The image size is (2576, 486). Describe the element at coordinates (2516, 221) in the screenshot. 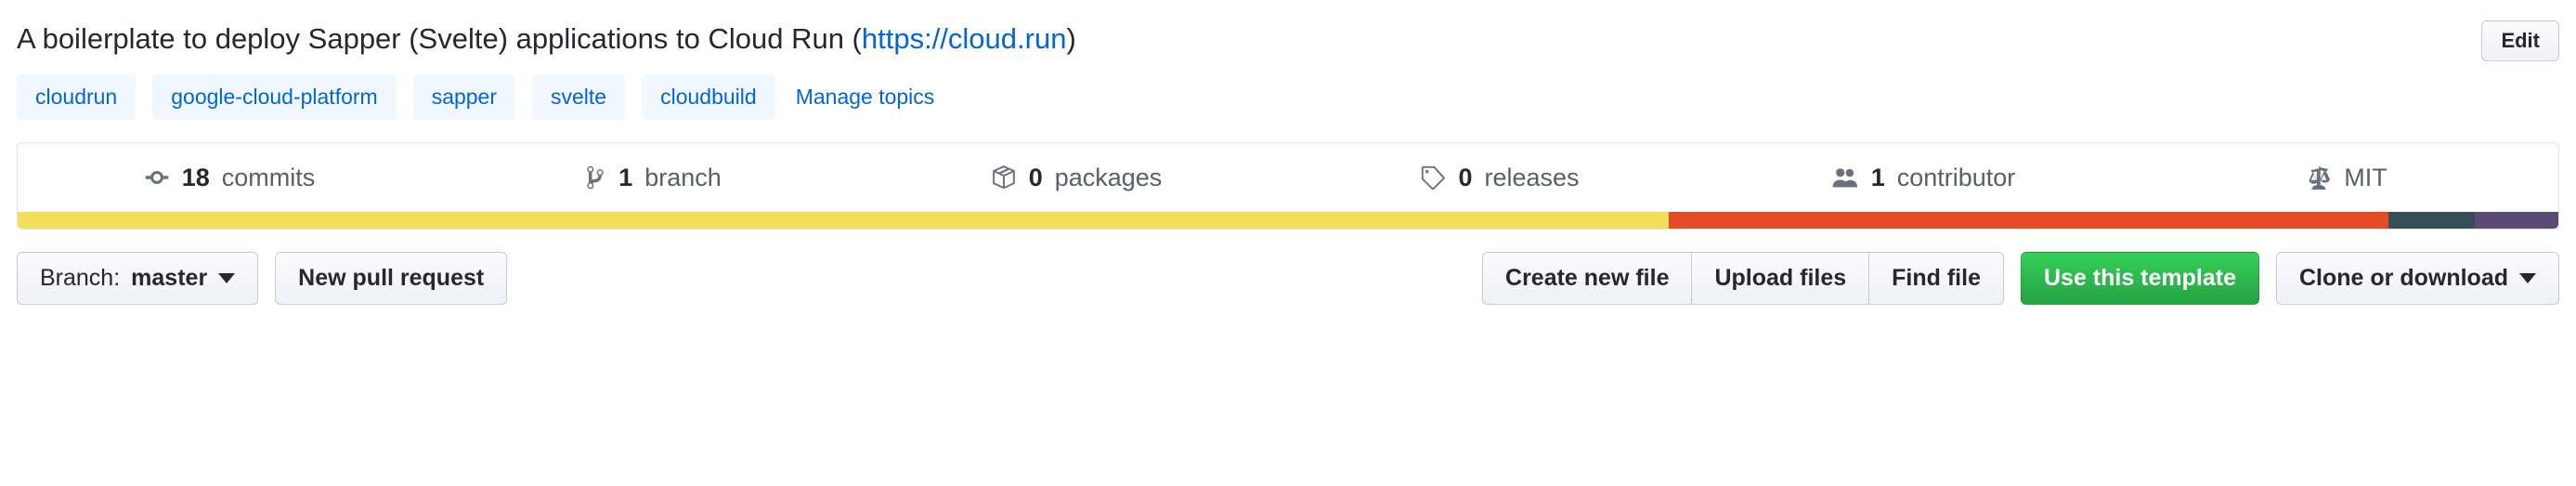

I see `language-segment-shell` at that location.